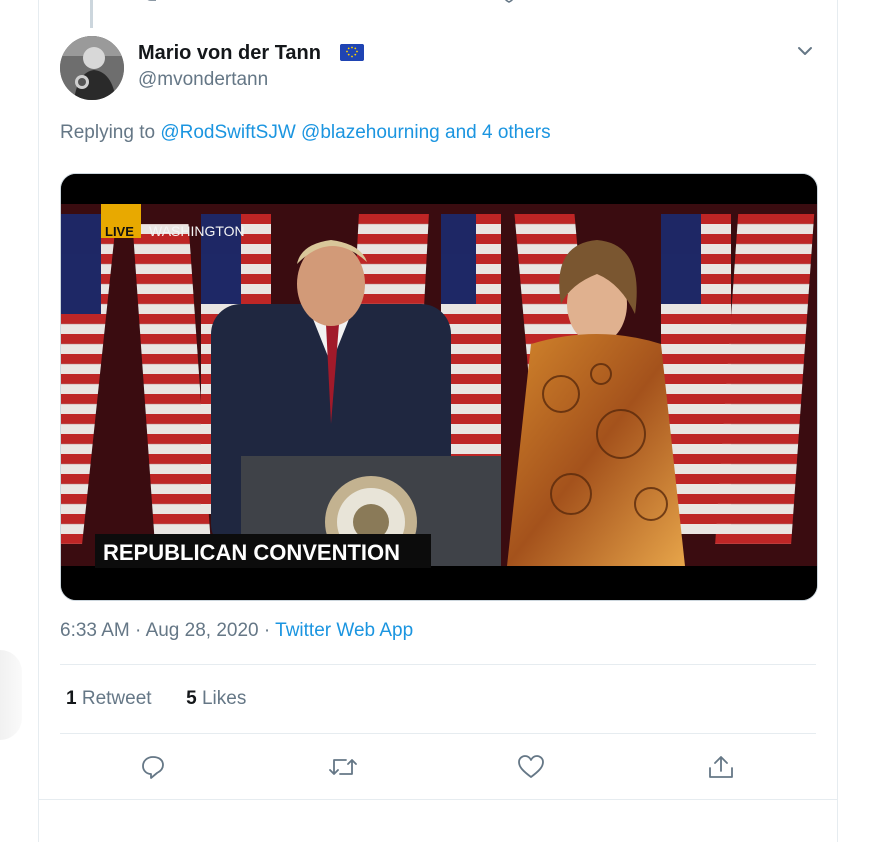  Describe the element at coordinates (116, 698) in the screenshot. I see `retweets-label: Retweet` at that location.